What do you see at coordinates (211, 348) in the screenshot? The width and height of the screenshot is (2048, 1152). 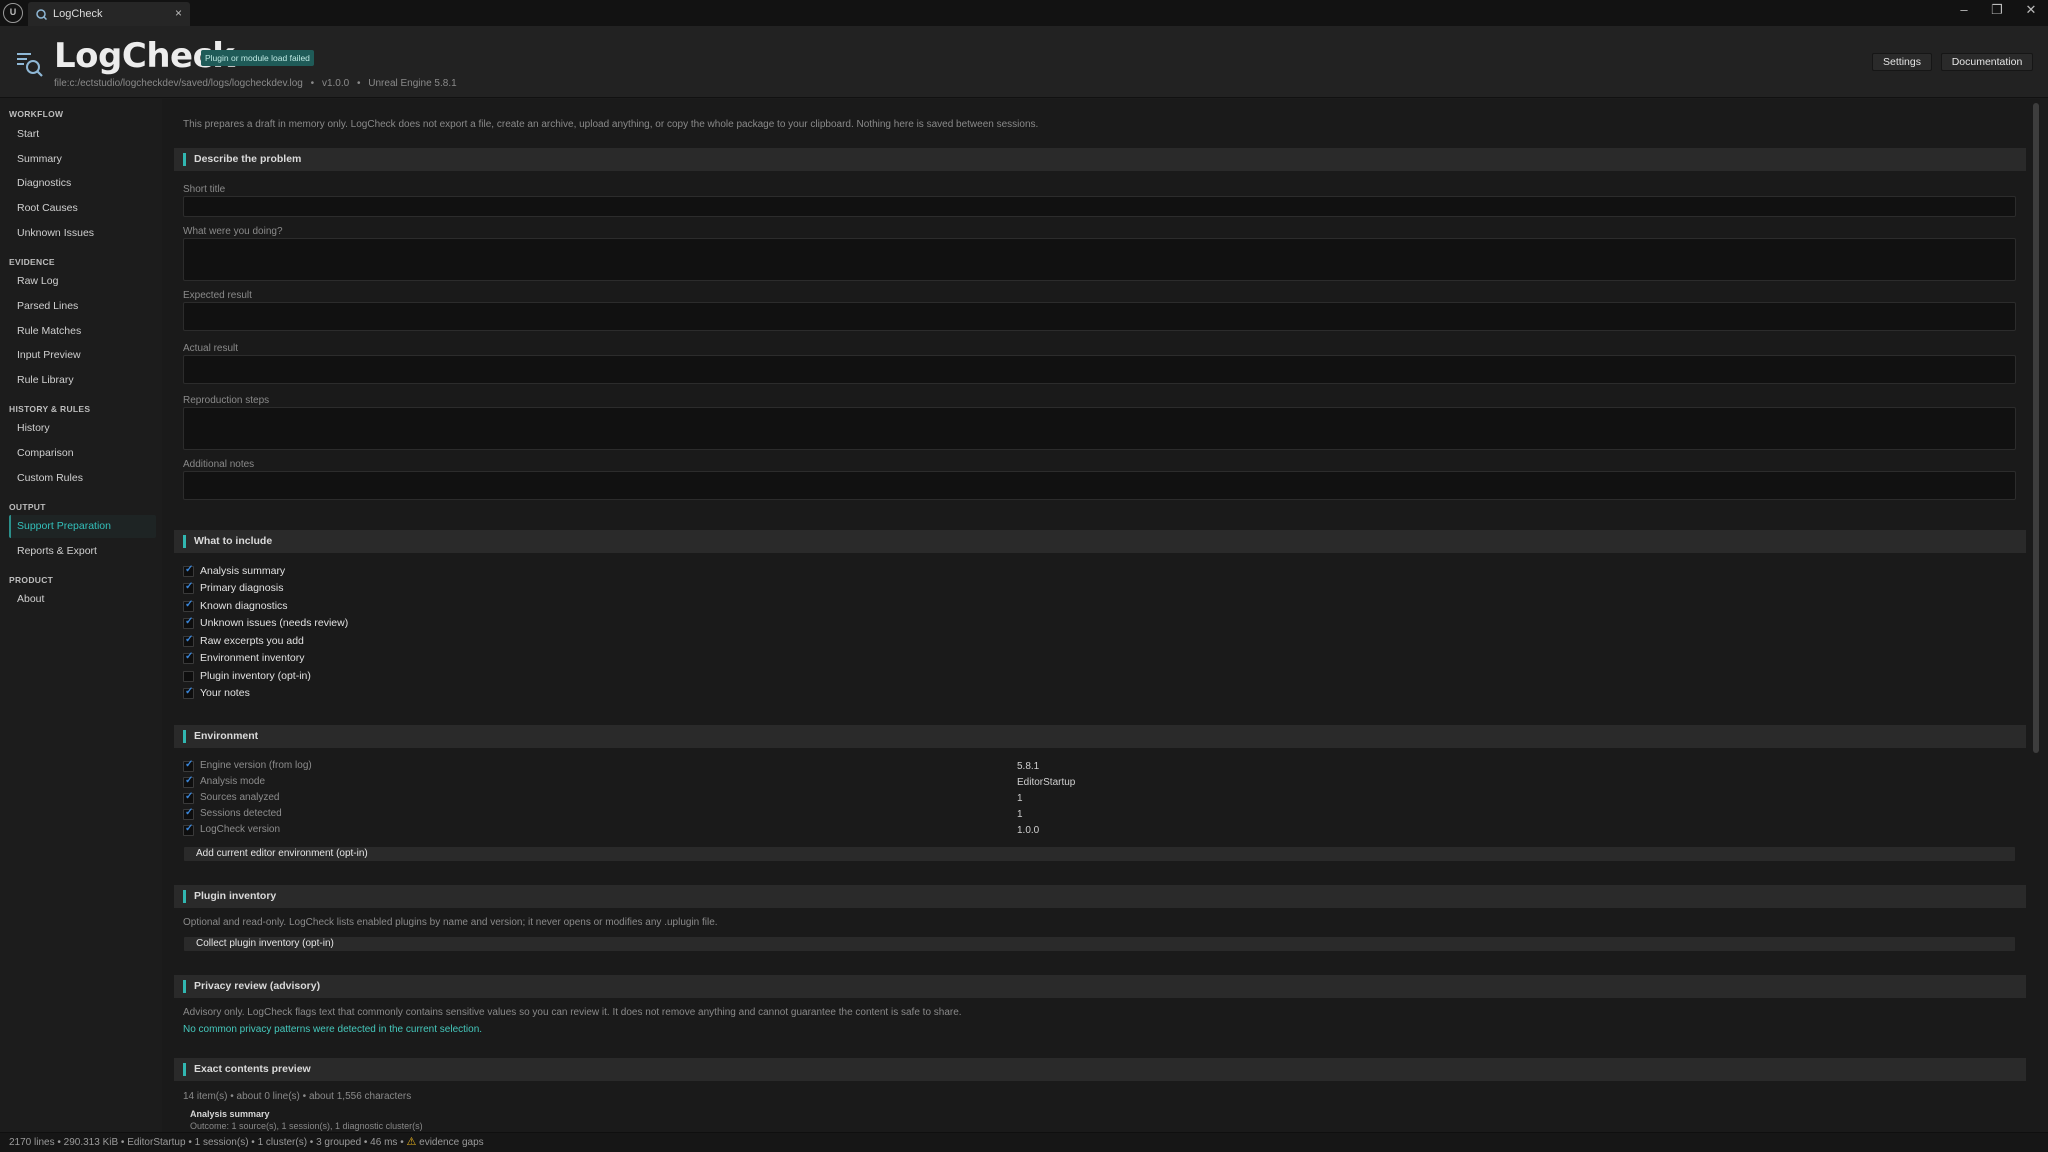 I see `actual-result-label: Actual result` at bounding box center [211, 348].